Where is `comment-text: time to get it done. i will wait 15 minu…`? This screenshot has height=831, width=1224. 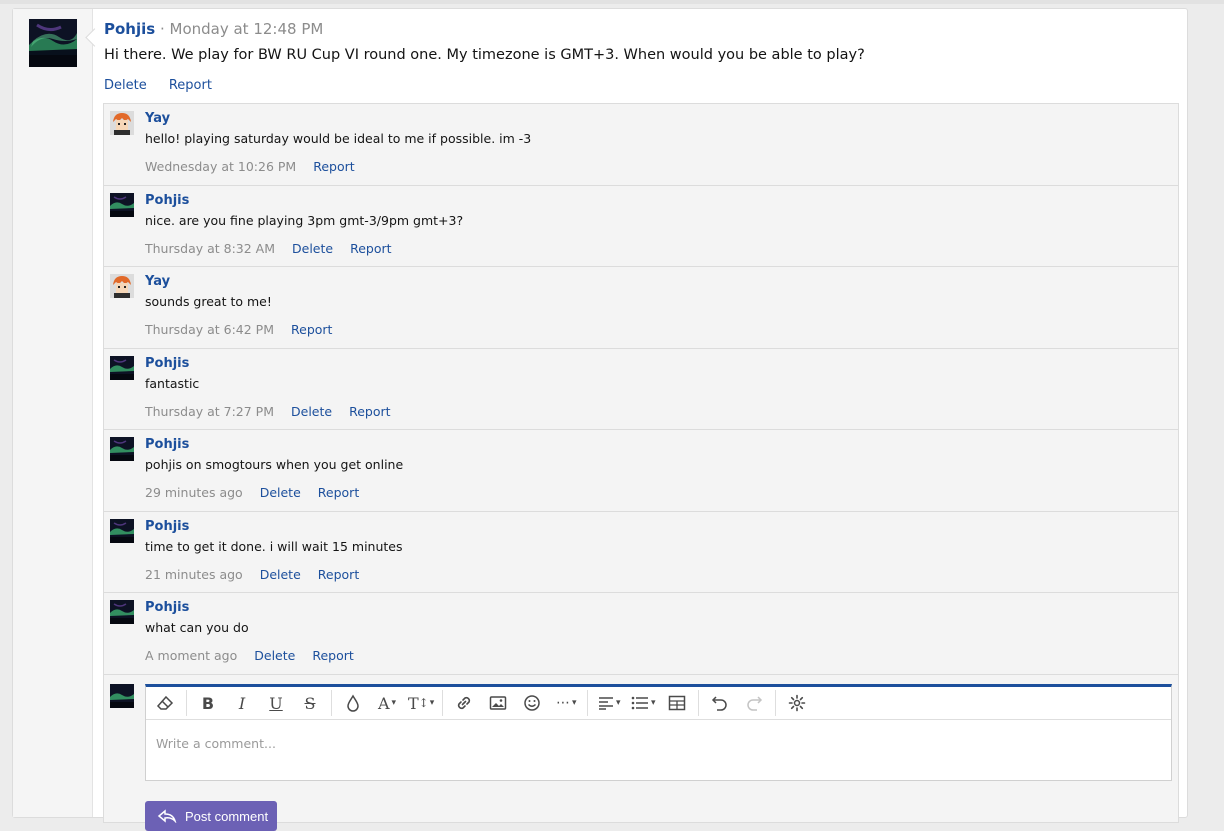
comment-text: time to get it done. i will wait 15 minu… is located at coordinates (274, 546).